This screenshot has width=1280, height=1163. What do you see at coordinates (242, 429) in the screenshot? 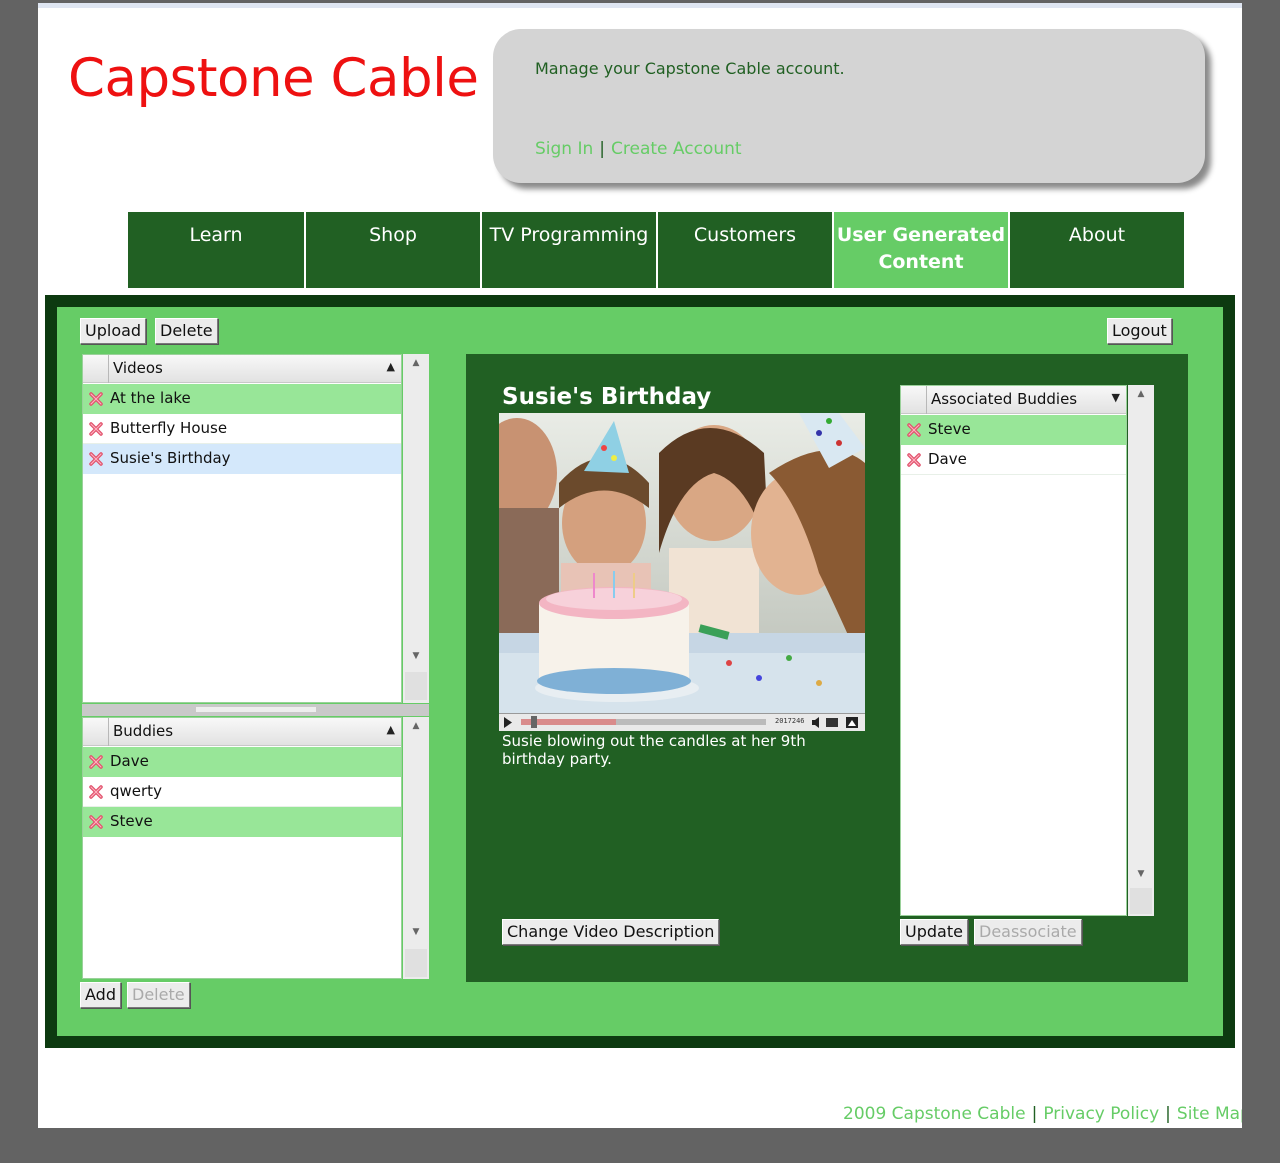
I see `list-item: Butterfly House` at bounding box center [242, 429].